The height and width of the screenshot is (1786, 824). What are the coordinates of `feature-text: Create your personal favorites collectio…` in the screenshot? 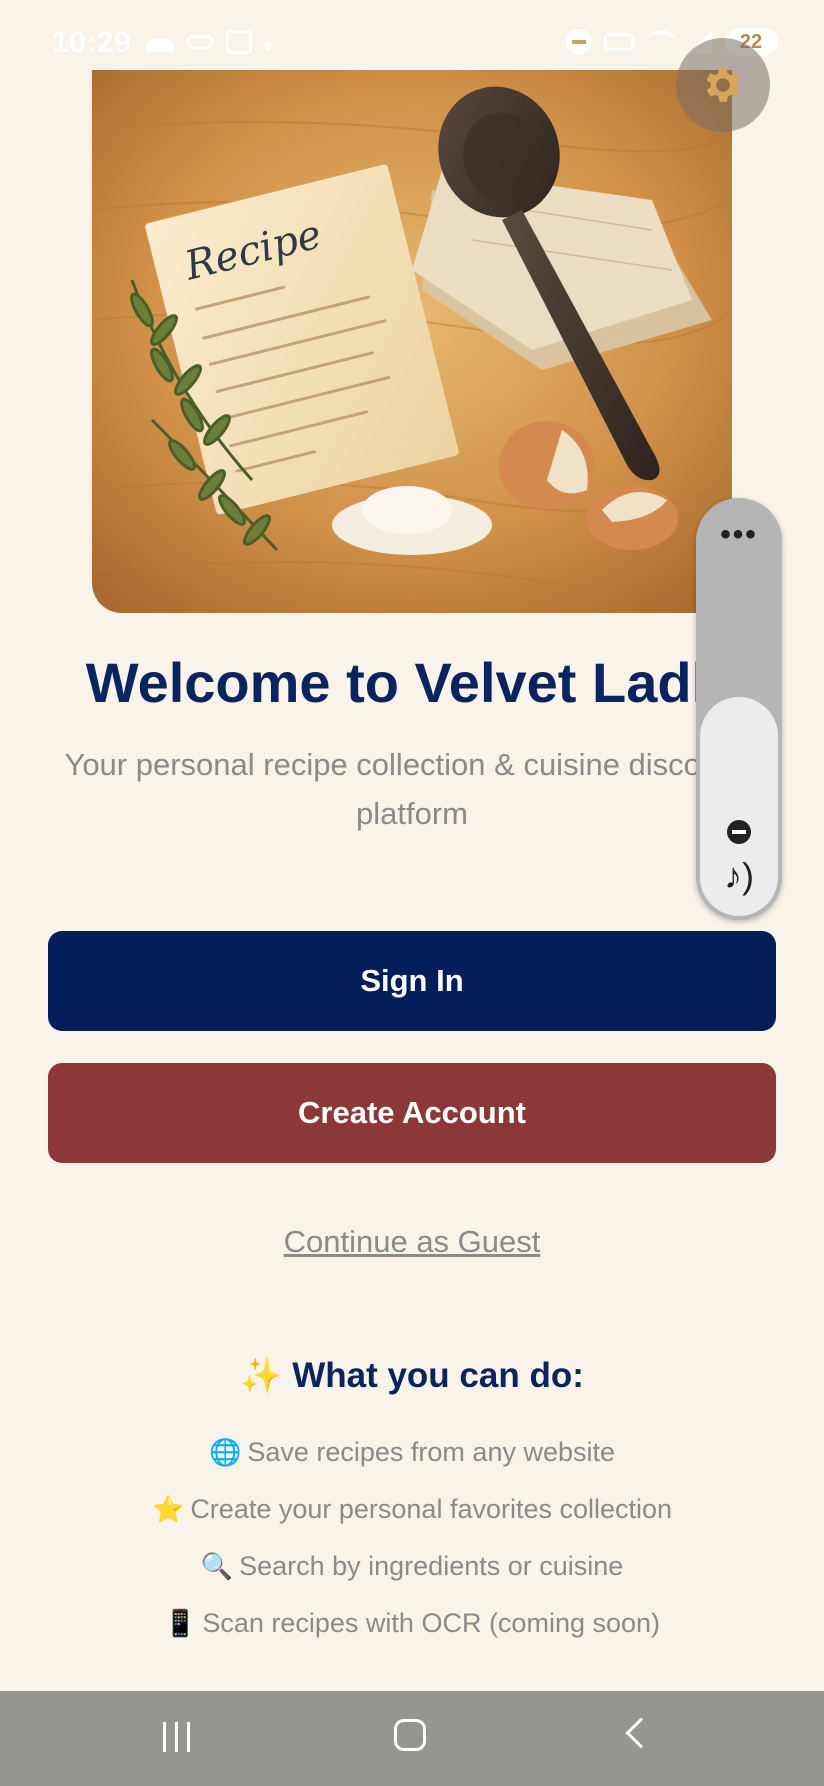 It's located at (431, 1509).